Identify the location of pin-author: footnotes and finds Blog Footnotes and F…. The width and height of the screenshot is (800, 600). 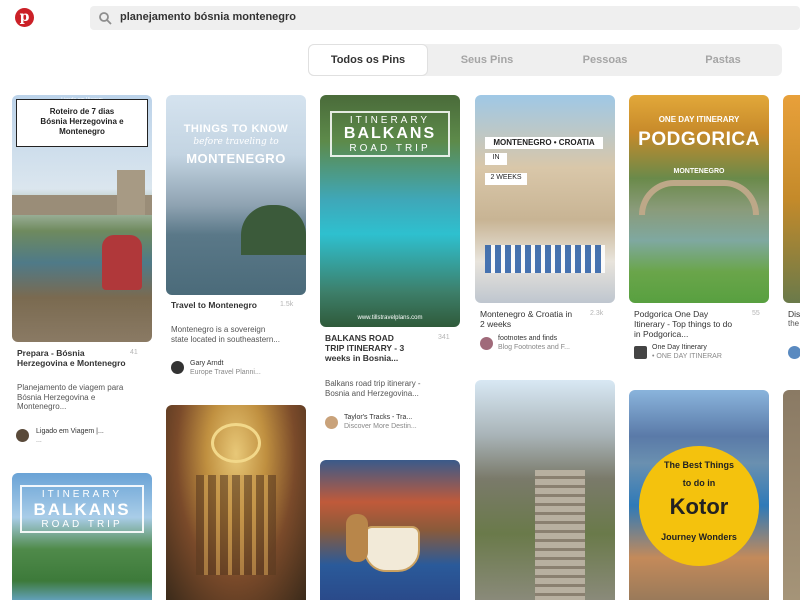
(553, 343).